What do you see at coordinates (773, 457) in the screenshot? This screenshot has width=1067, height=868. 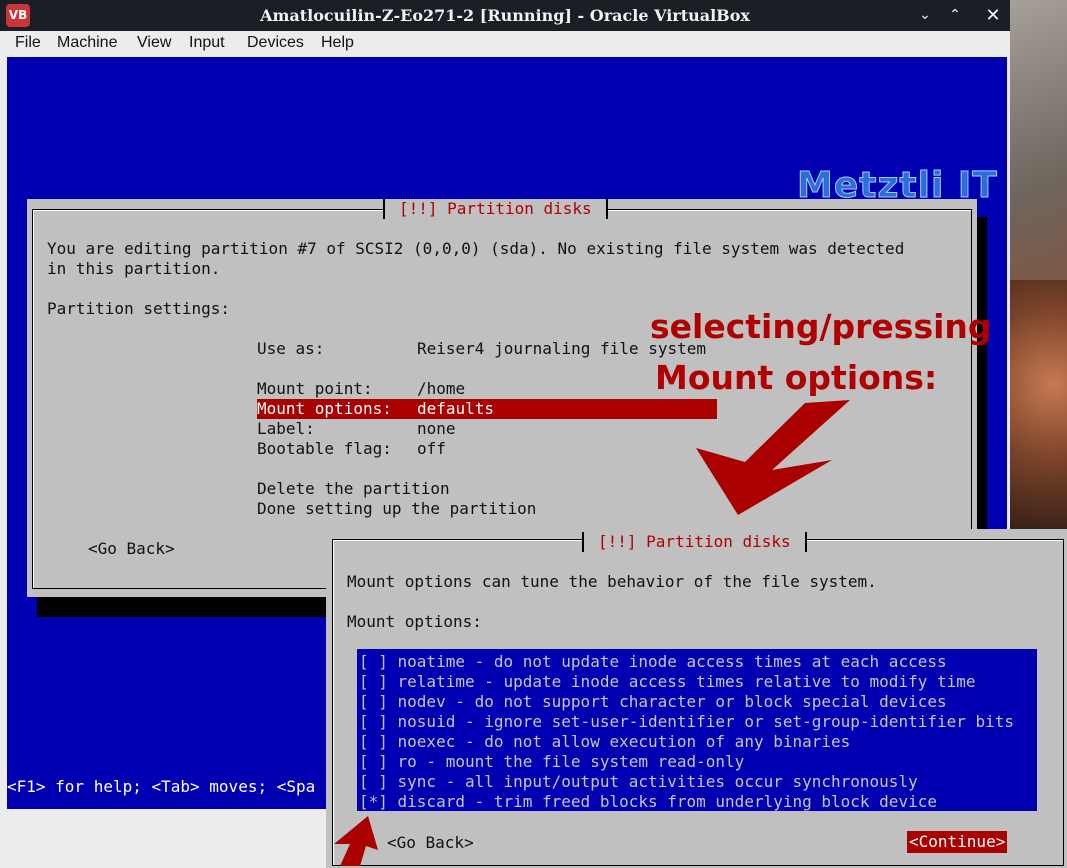 I see `big-arrow-icon` at bounding box center [773, 457].